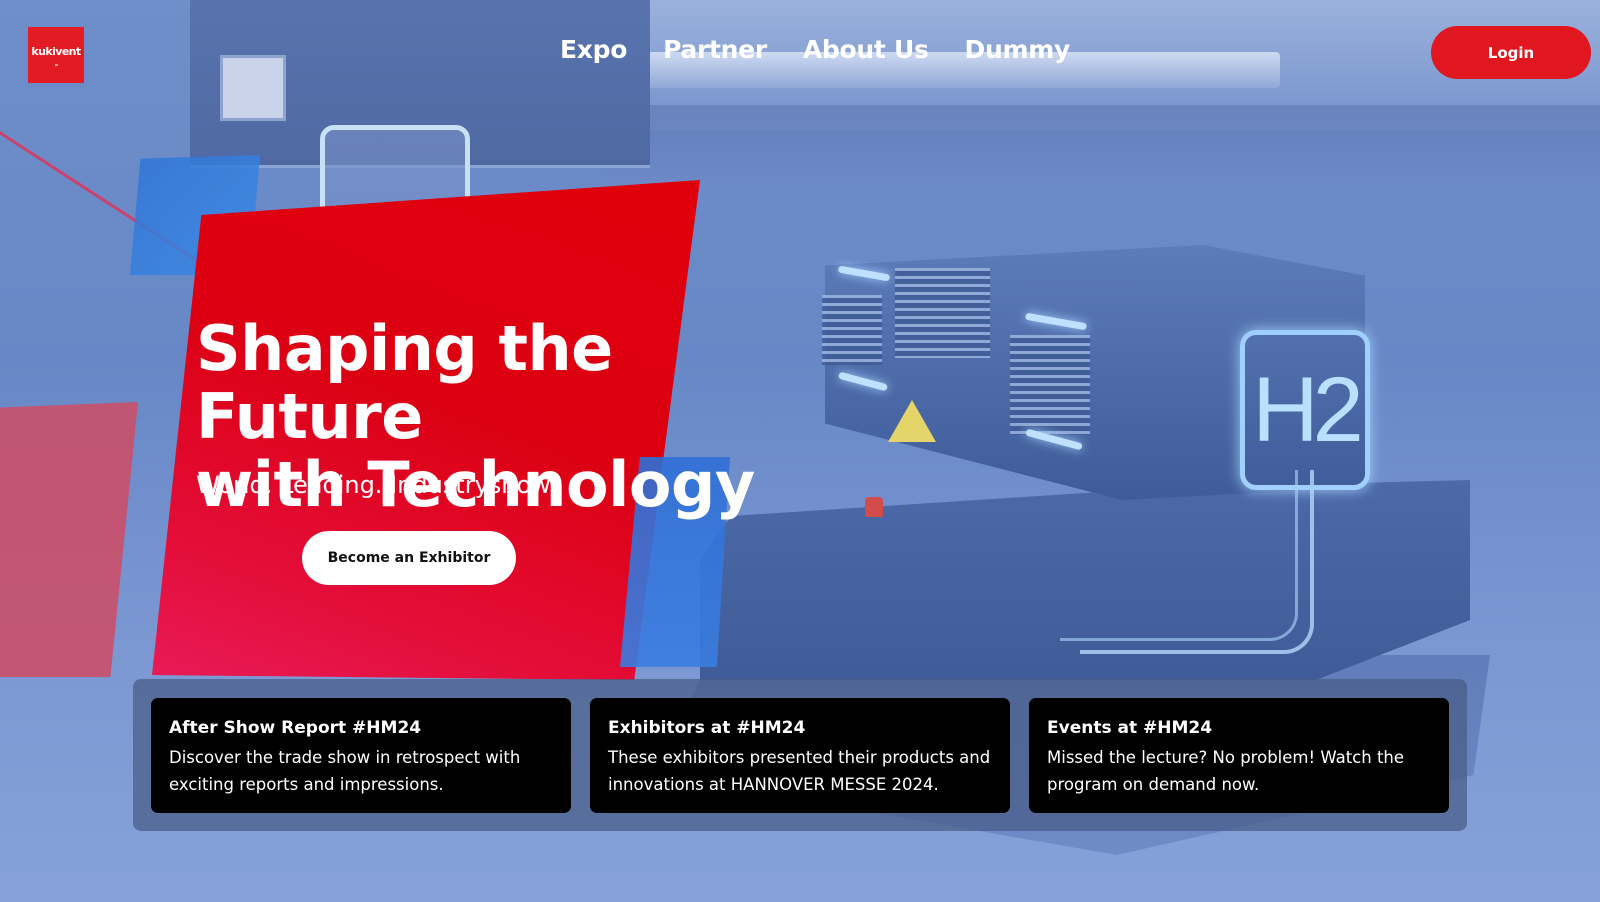 The width and height of the screenshot is (1600, 902). What do you see at coordinates (874, 507) in the screenshot?
I see `emergency-stop-icon` at bounding box center [874, 507].